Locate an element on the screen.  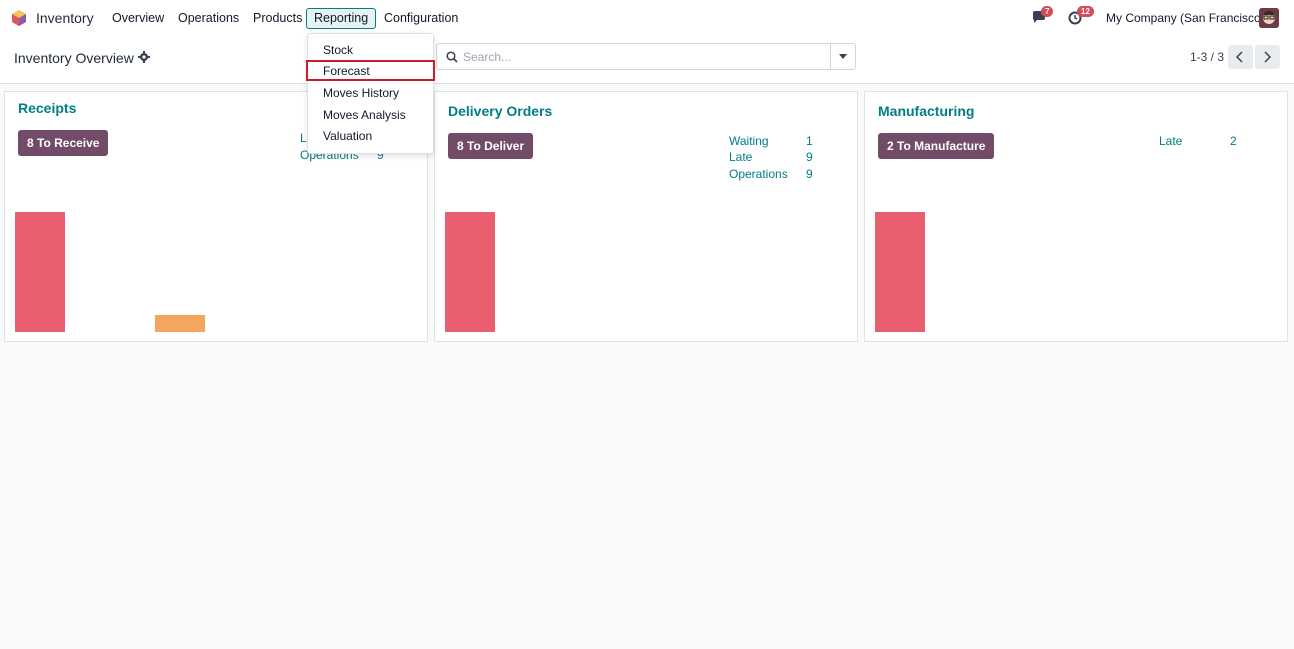
menu-item-stock: Stock is located at coordinates (370, 51).